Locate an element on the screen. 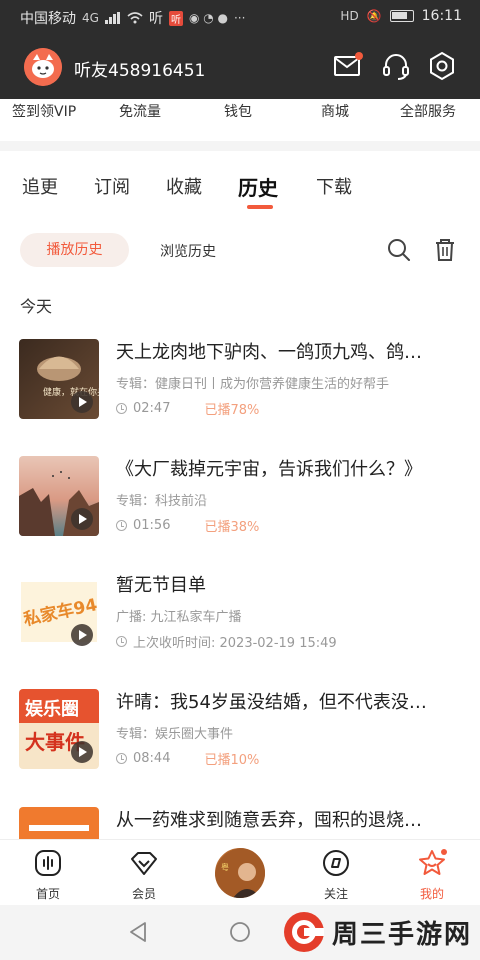 Image resolution: width=480 pixels, height=960 pixels. nav-follow-label: 关注 is located at coordinates (335, 894).